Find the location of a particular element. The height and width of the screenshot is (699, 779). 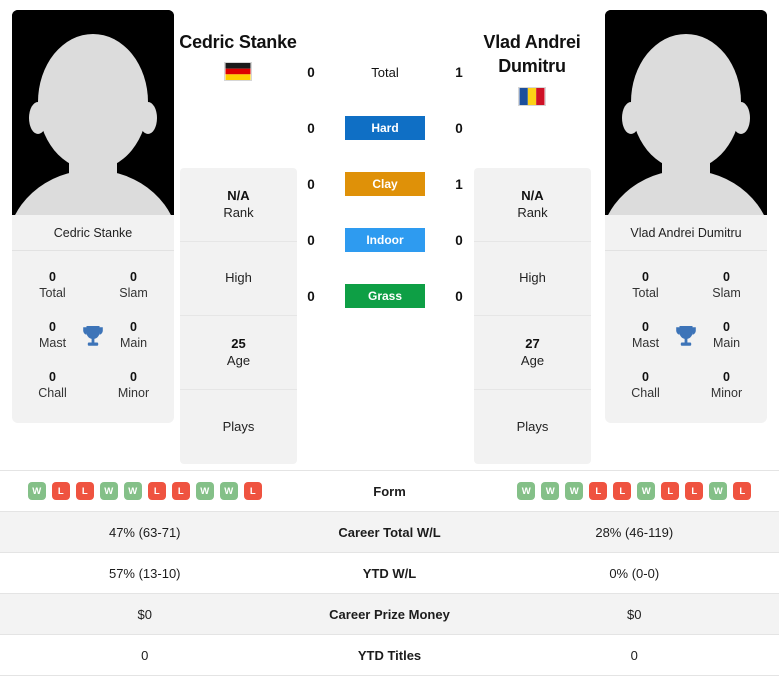

info-value: 27 is located at coordinates (532, 343).